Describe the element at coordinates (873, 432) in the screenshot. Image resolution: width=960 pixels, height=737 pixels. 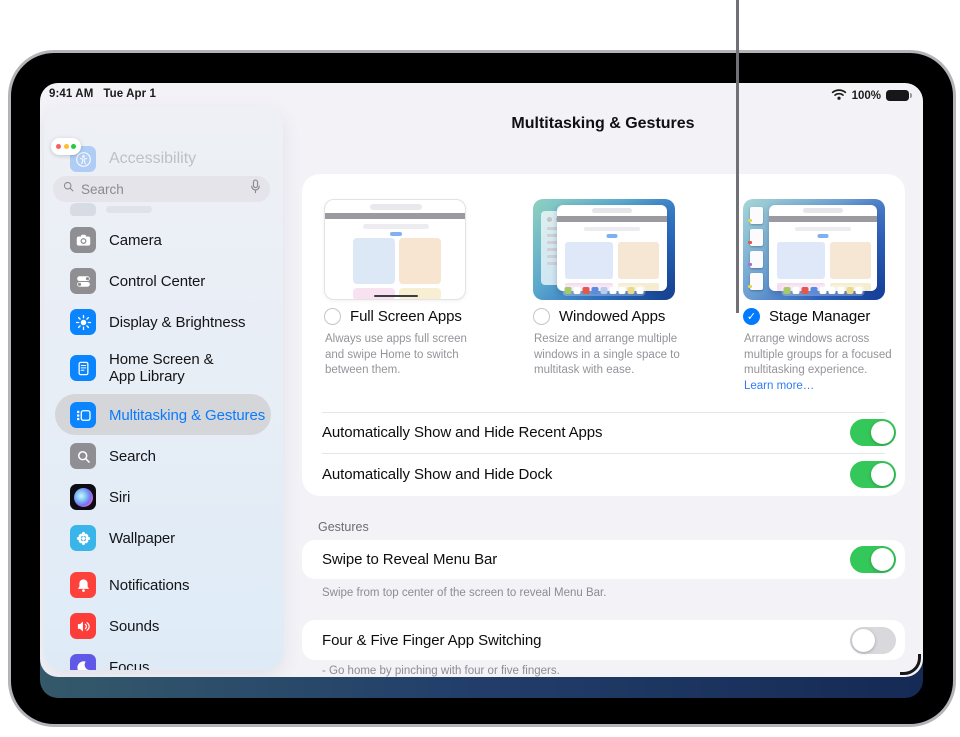
I see `recent-apps-toggle` at that location.